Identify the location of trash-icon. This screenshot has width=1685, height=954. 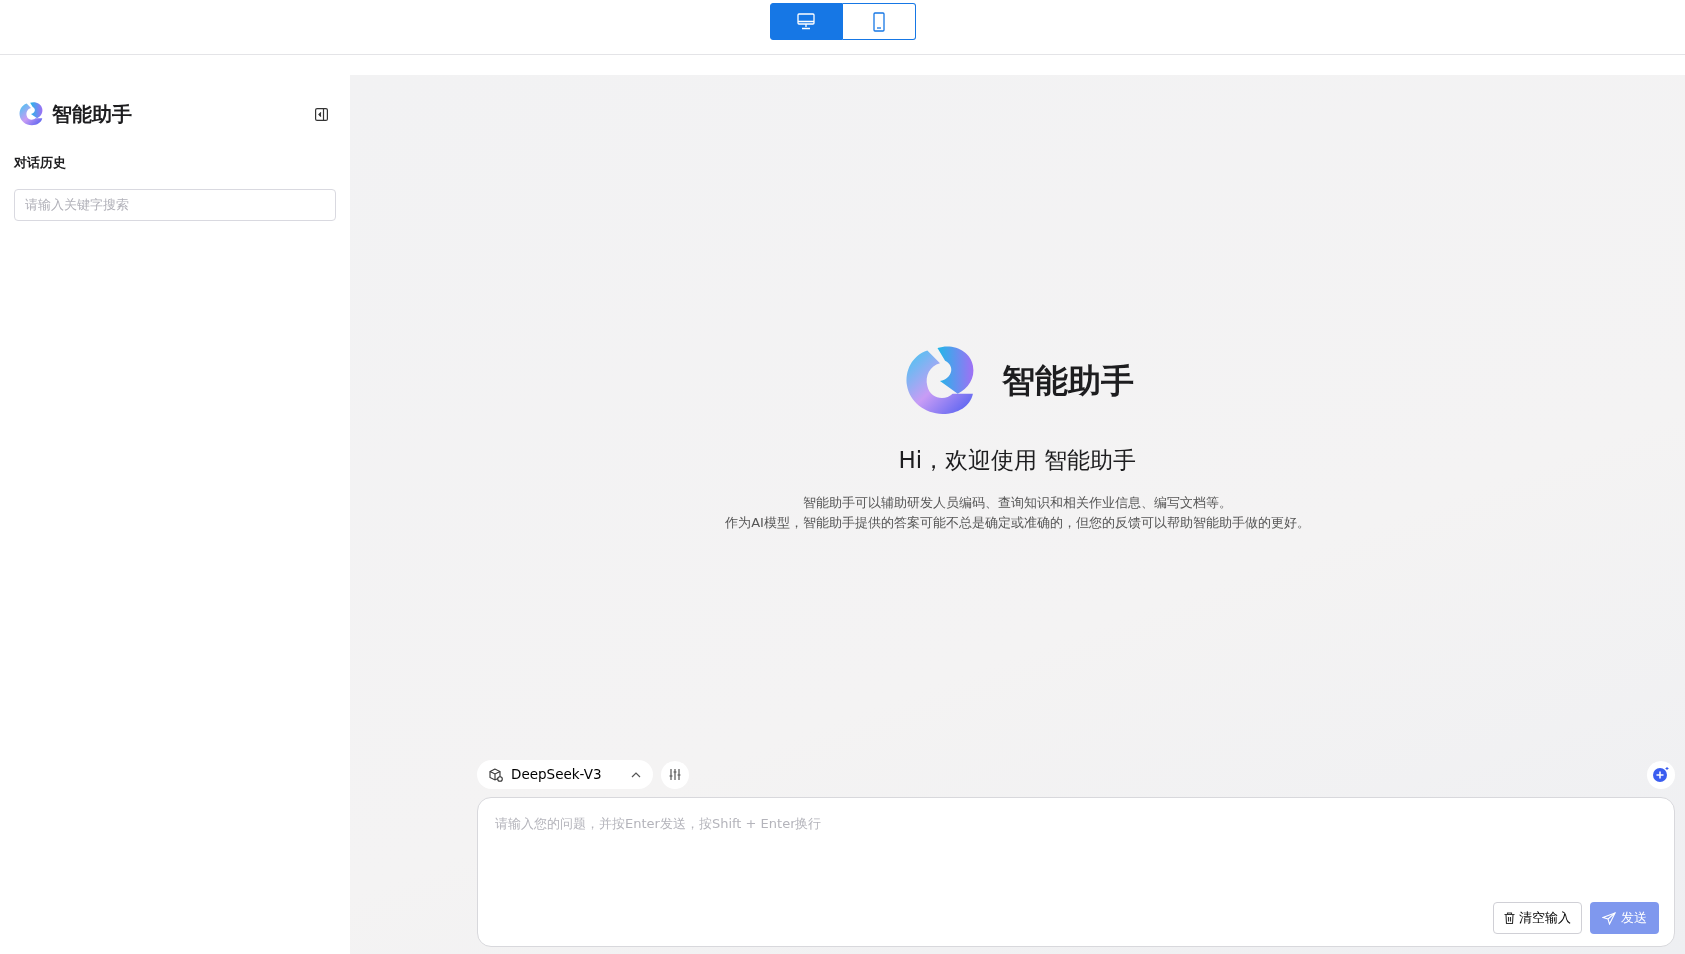
(1509, 918).